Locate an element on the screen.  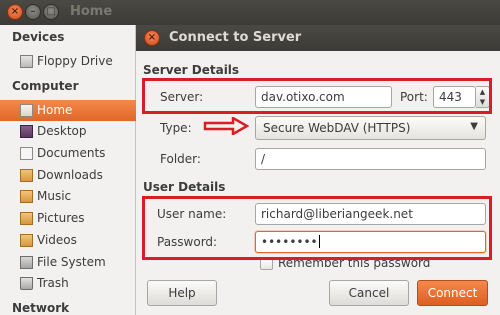
sidebar-section-computer: Computer is located at coordinates (45, 86).